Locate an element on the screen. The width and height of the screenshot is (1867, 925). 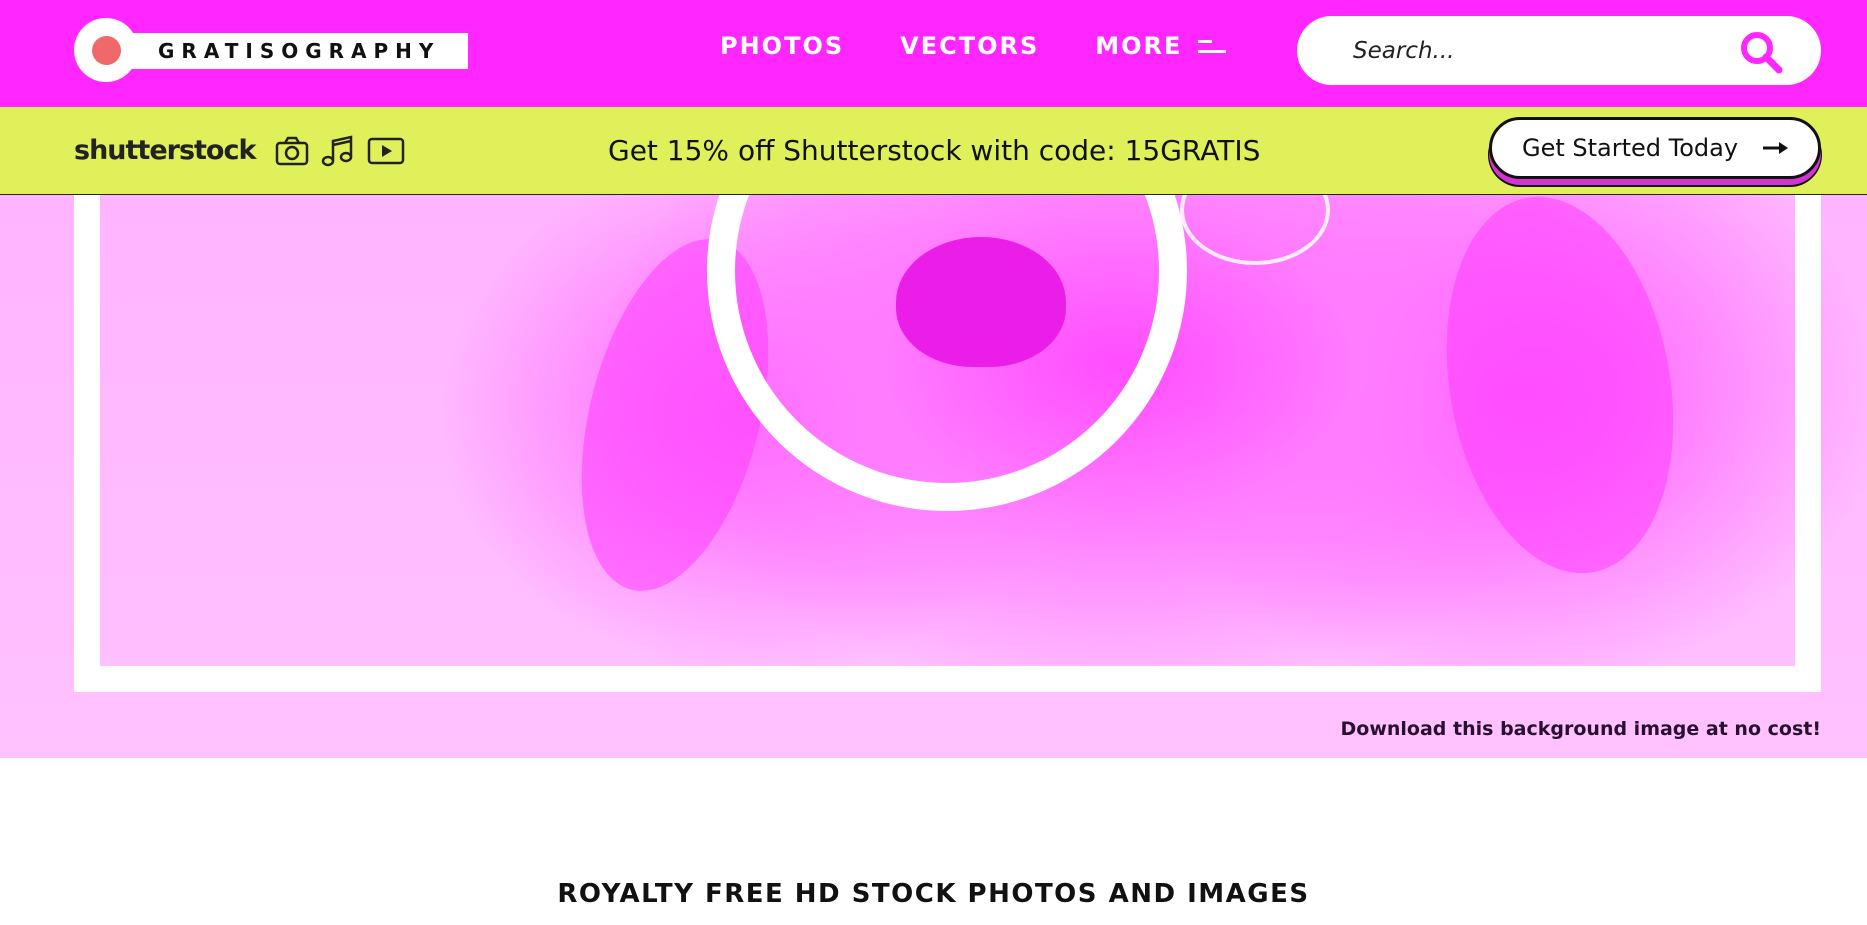
magnifier-icon is located at coordinates (1761, 52).